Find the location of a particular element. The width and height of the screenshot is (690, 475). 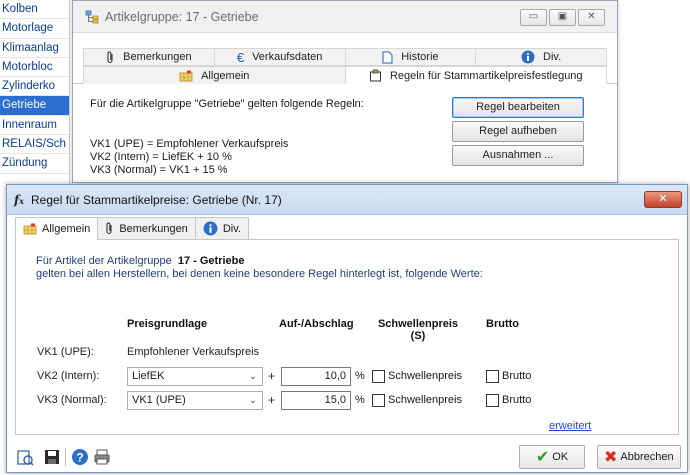

tab-label: Div. is located at coordinates (552, 57).